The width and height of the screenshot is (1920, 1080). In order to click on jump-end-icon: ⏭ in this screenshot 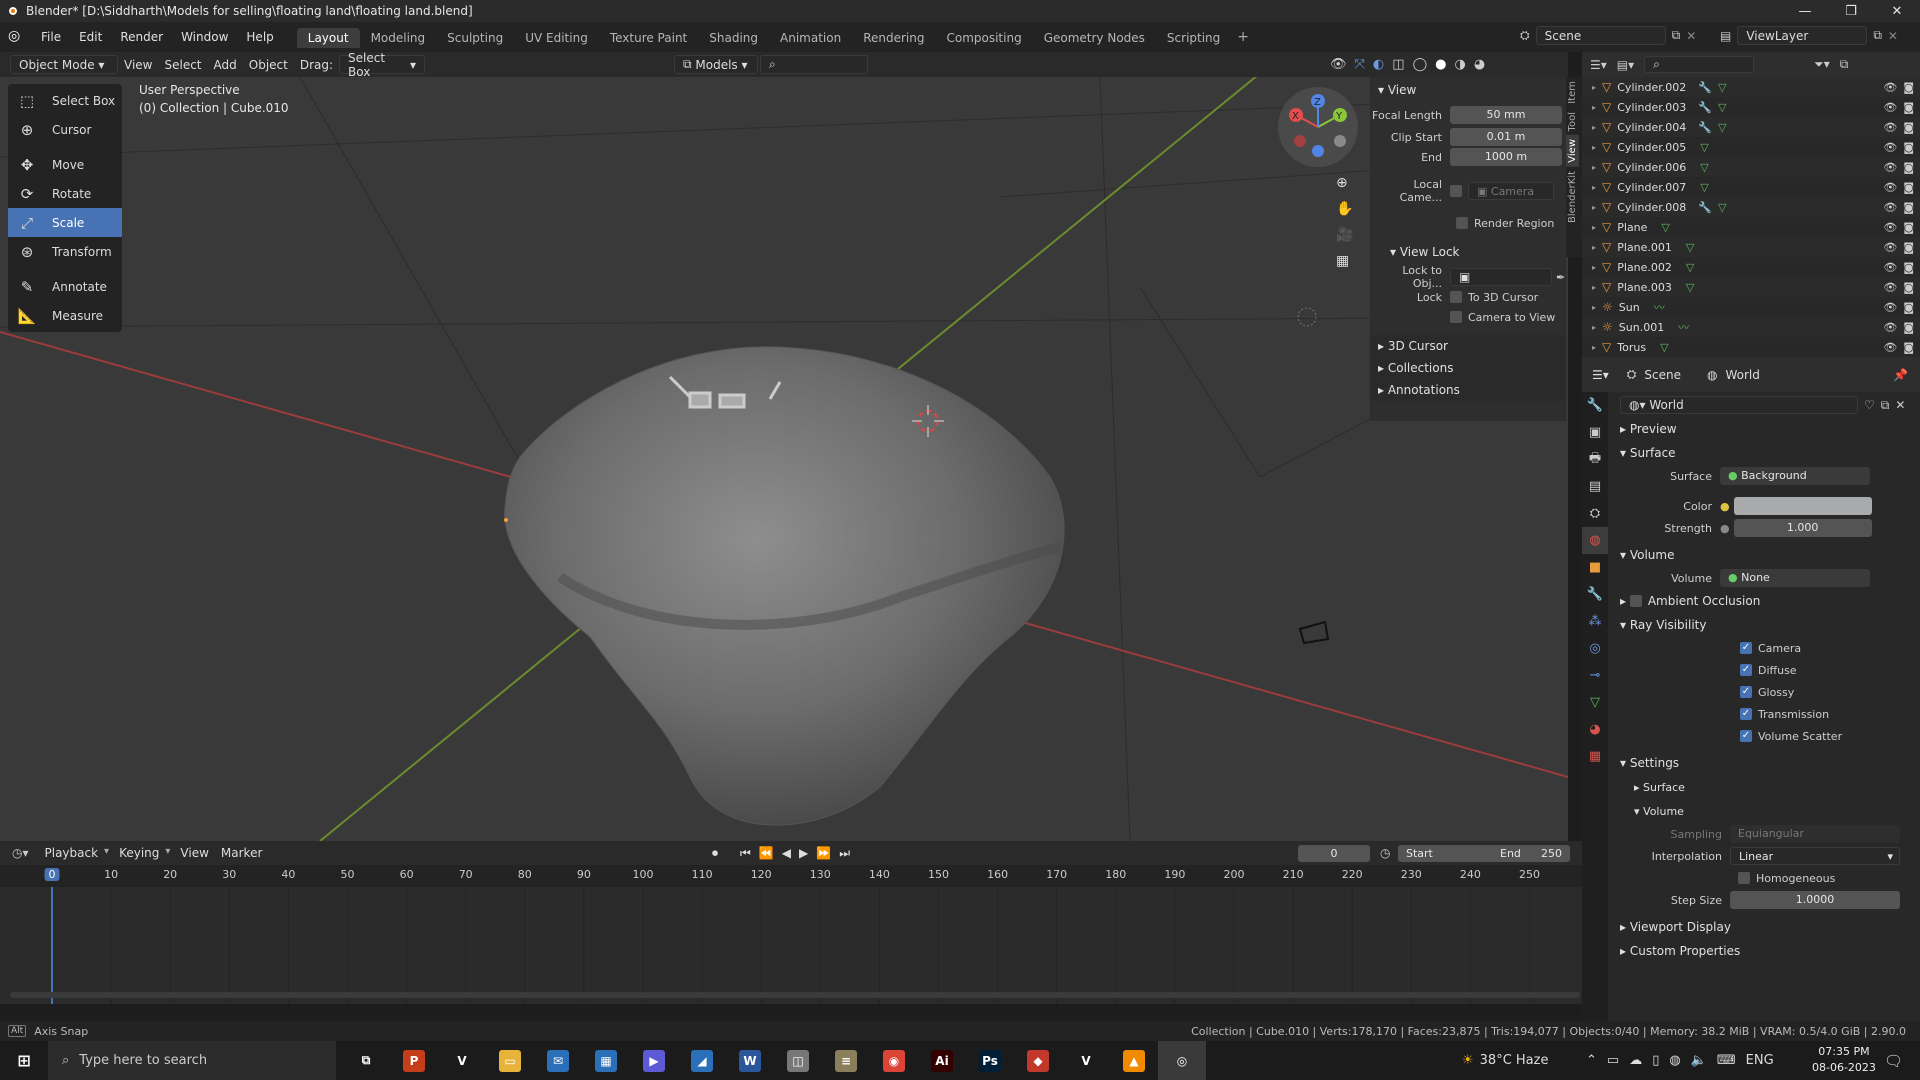, I will do `click(844, 853)`.